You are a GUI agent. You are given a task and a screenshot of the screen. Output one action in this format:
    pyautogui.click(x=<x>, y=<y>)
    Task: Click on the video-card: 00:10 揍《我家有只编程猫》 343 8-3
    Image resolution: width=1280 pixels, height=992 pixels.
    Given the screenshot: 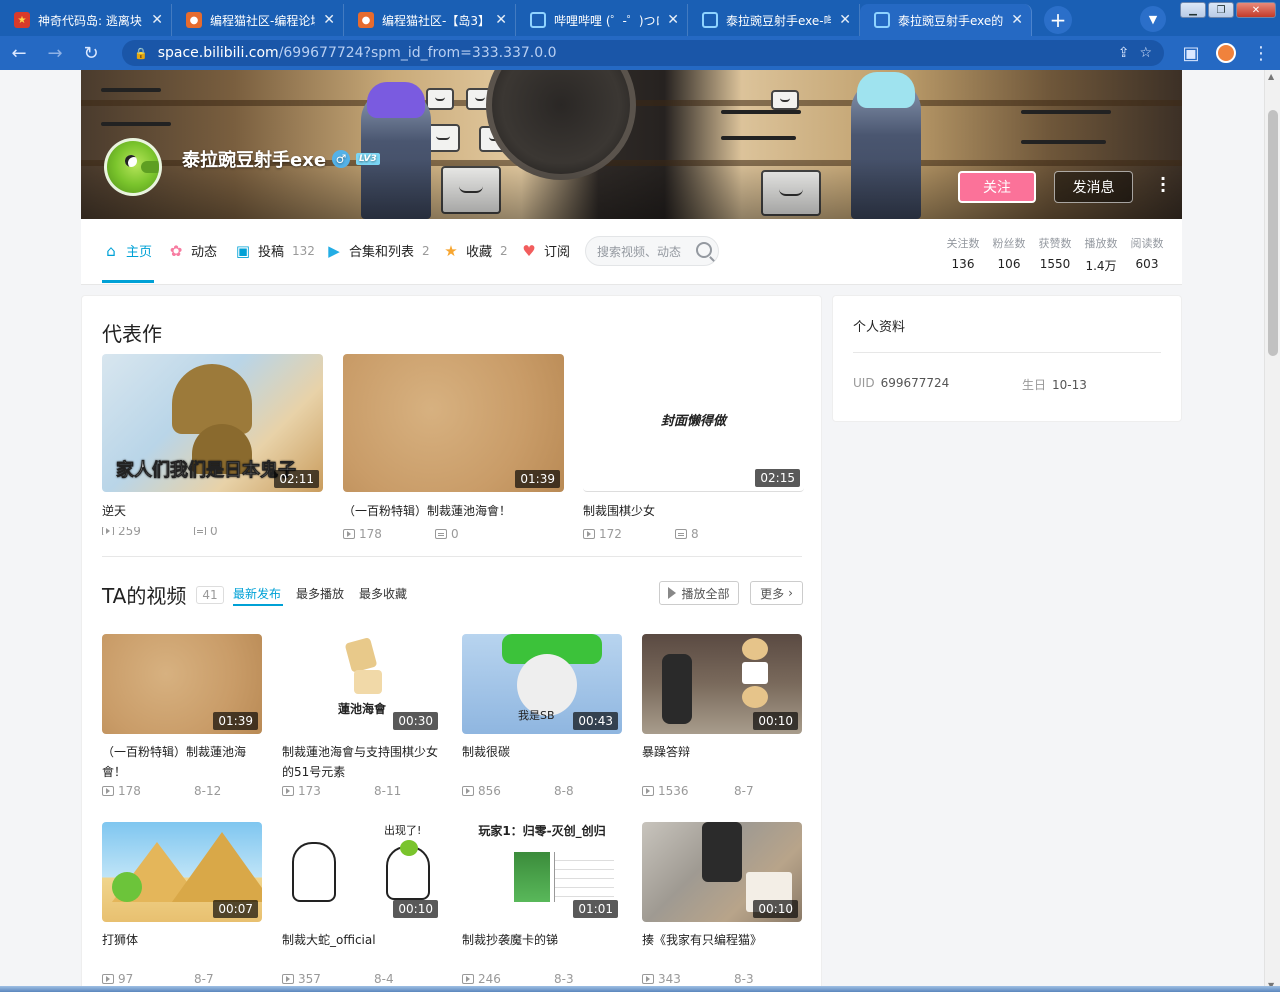 What is the action you would take?
    pyautogui.click(x=722, y=904)
    